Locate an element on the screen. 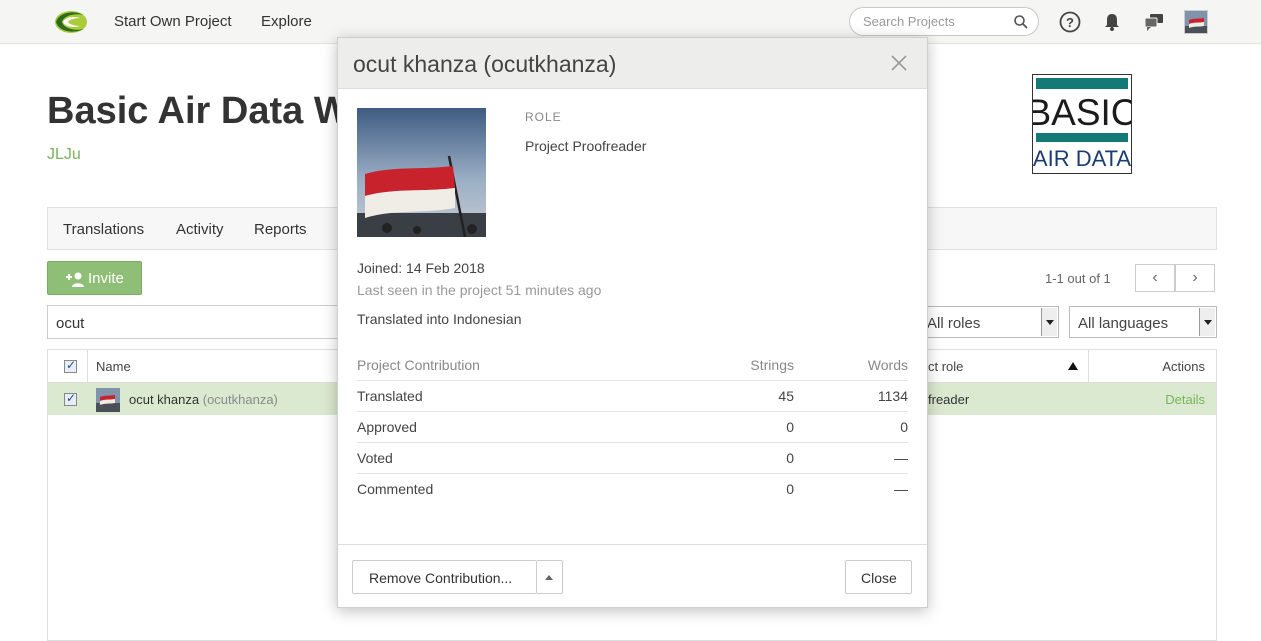 This screenshot has width=1261, height=641. contribution-header: Project Contribution Strings Words is located at coordinates (632, 365).